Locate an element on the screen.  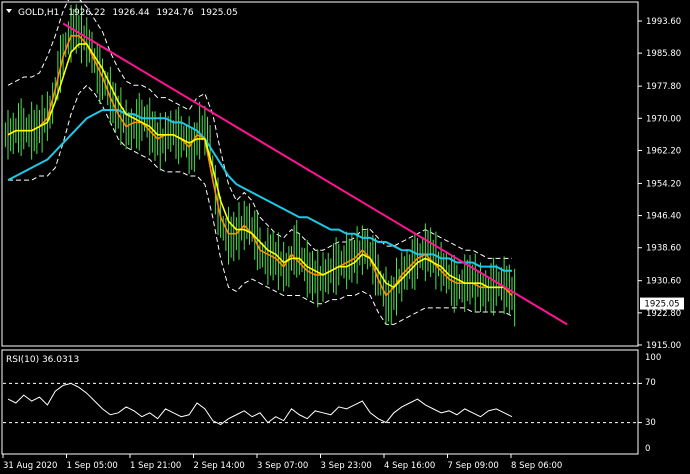
time-tick-label: 4 Sep 16:00 is located at coordinates (409, 466).